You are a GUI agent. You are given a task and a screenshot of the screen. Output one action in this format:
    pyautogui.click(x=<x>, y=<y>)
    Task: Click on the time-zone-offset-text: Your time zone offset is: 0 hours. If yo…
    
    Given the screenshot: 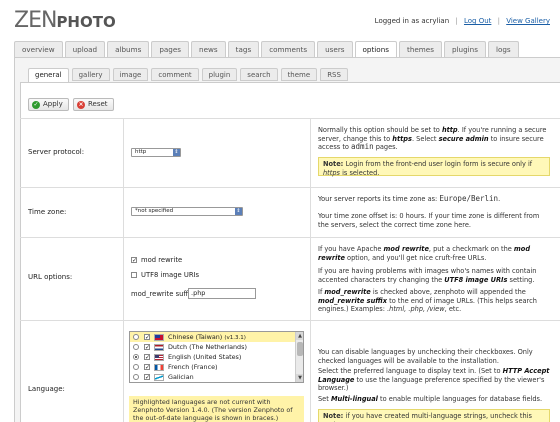 What is the action you would take?
    pyautogui.click(x=429, y=220)
    